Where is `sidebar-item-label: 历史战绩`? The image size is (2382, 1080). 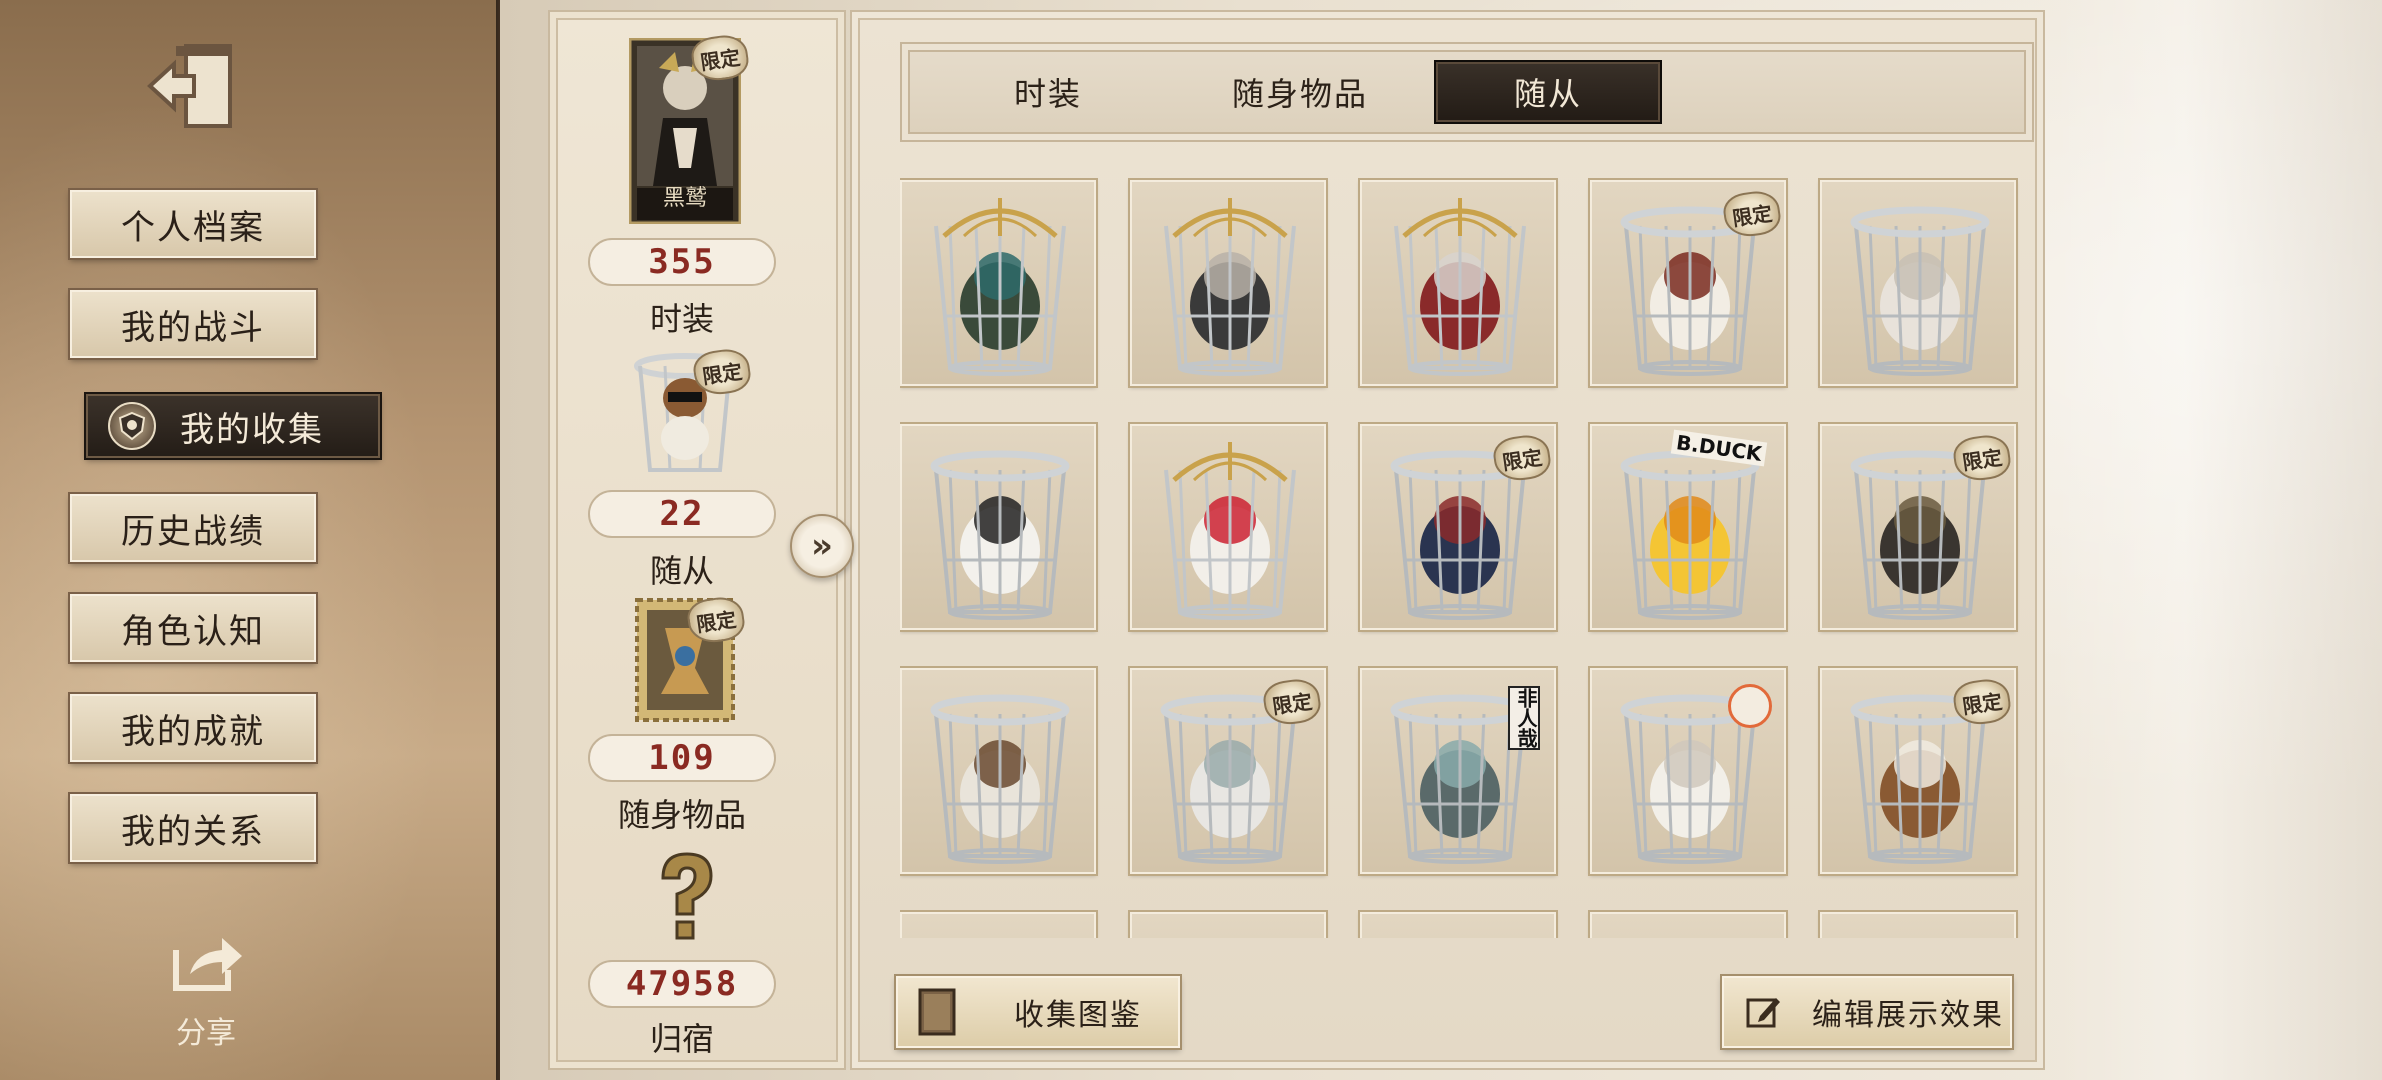
sidebar-item-label: 历史战绩 is located at coordinates (193, 531).